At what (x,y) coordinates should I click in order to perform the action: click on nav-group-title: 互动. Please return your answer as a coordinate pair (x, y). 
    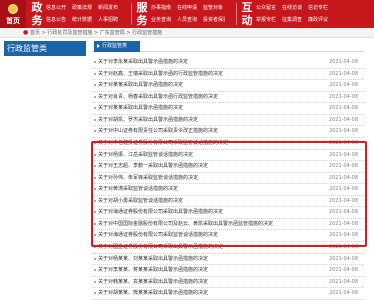
    Looking at the image, I should click on (247, 14).